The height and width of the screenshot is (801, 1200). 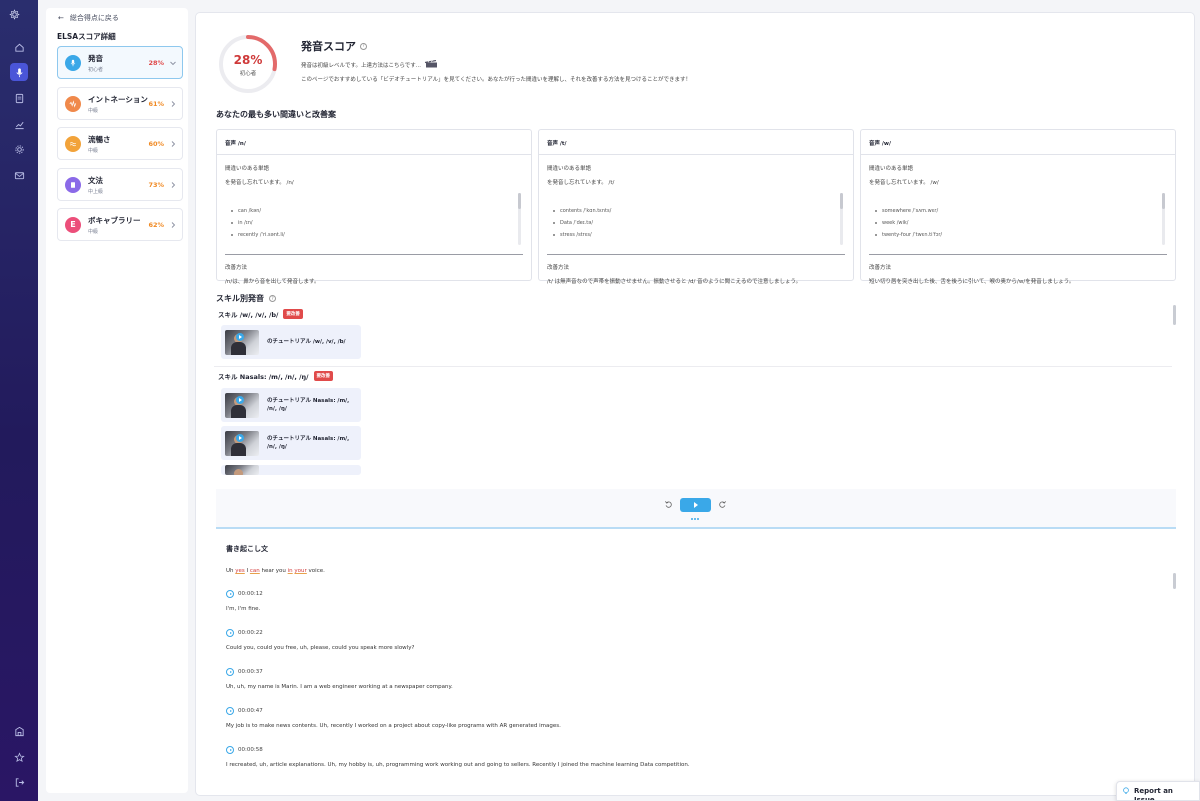 What do you see at coordinates (695, 505) in the screenshot?
I see `play-button` at bounding box center [695, 505].